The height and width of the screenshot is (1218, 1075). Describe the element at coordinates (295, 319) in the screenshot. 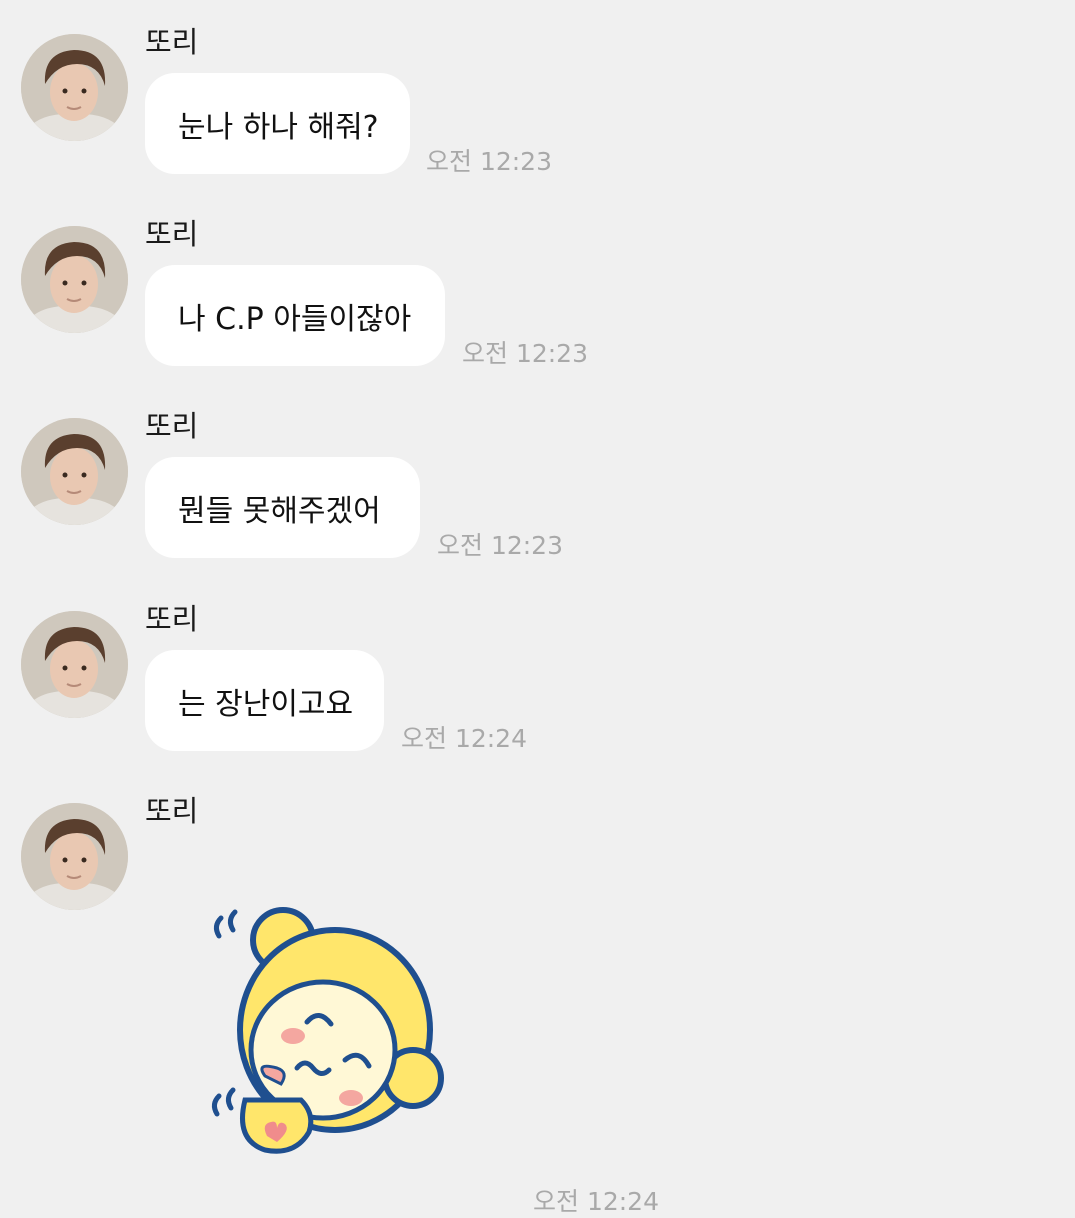

I see `message-text: 나 C.P 아들이잖아` at that location.